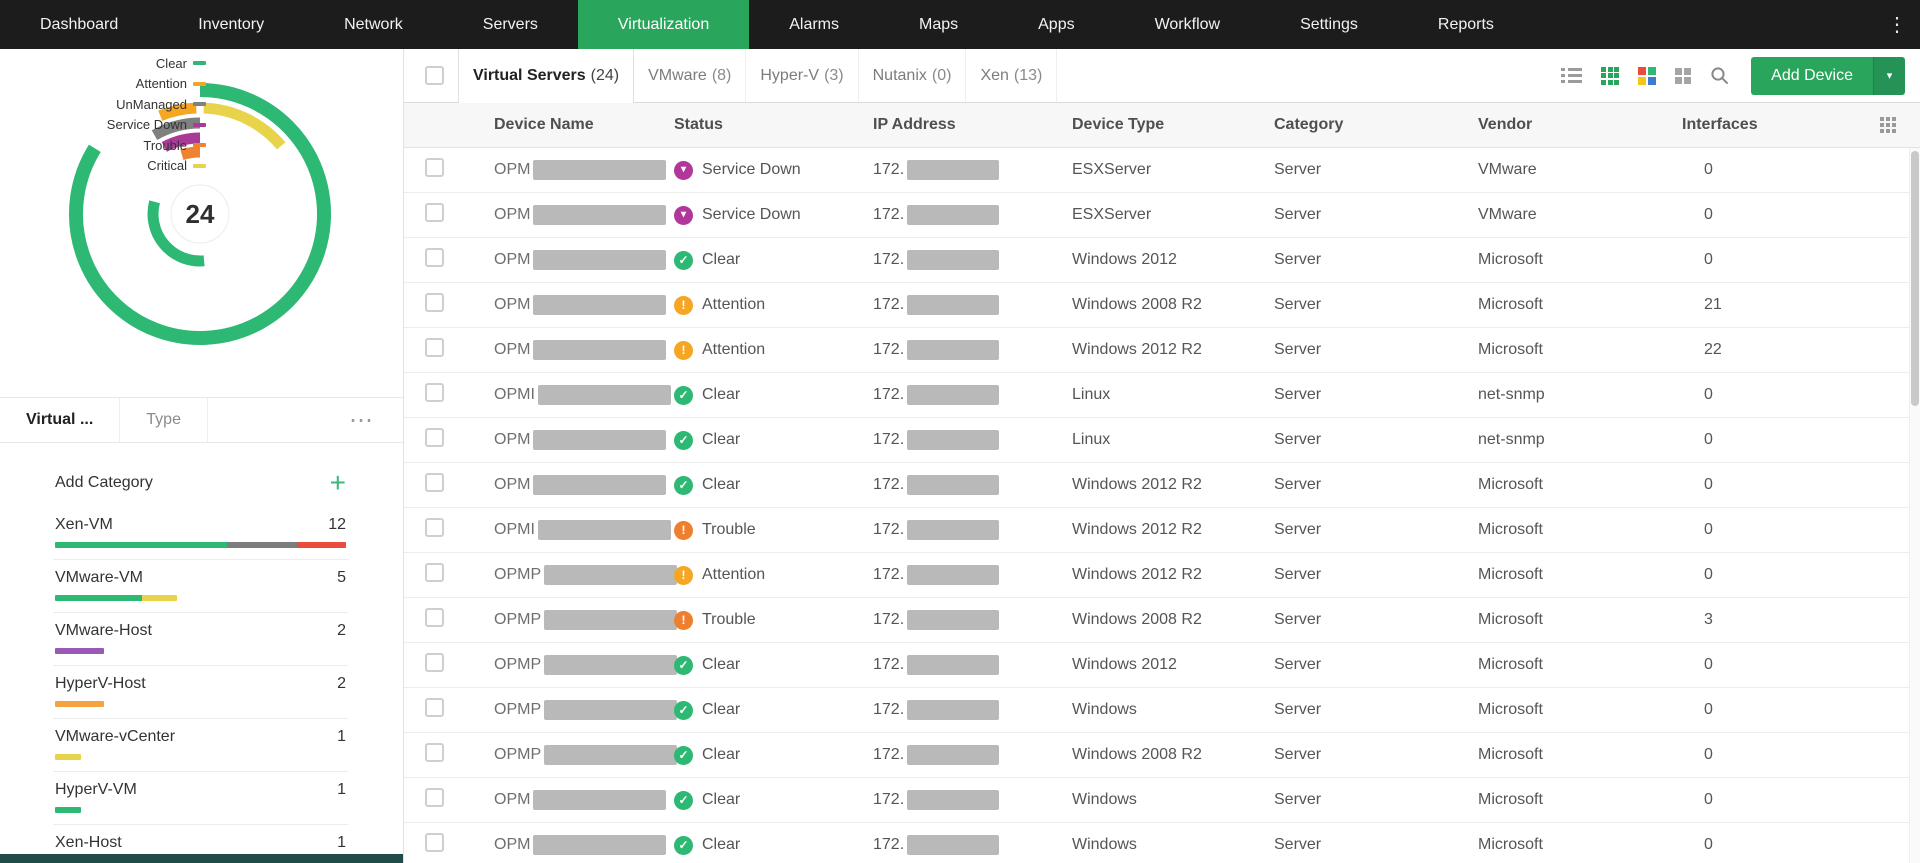 This screenshot has width=1920, height=863. What do you see at coordinates (1580, 125) in the screenshot?
I see `column-header-vendor: Vendor` at bounding box center [1580, 125].